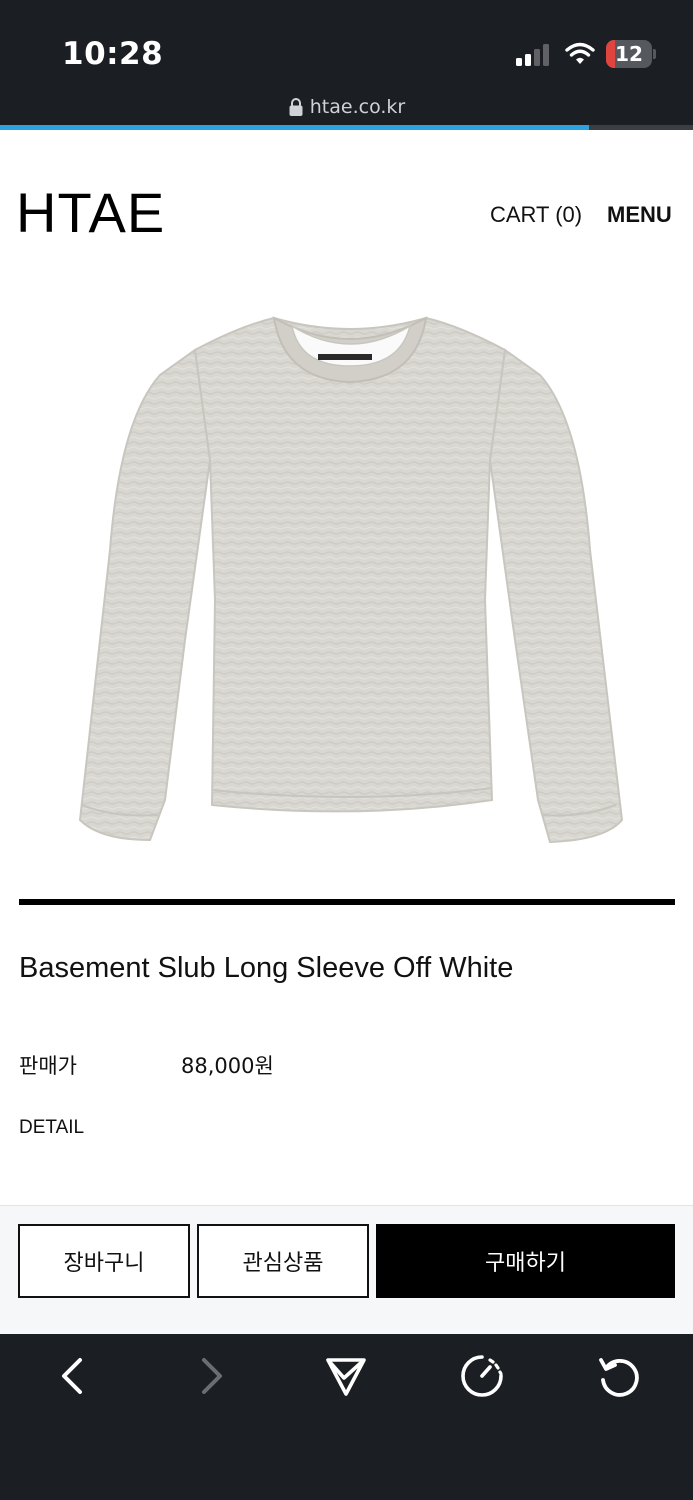  Describe the element at coordinates (482, 1376) in the screenshot. I see `speed-dial-icon` at that location.